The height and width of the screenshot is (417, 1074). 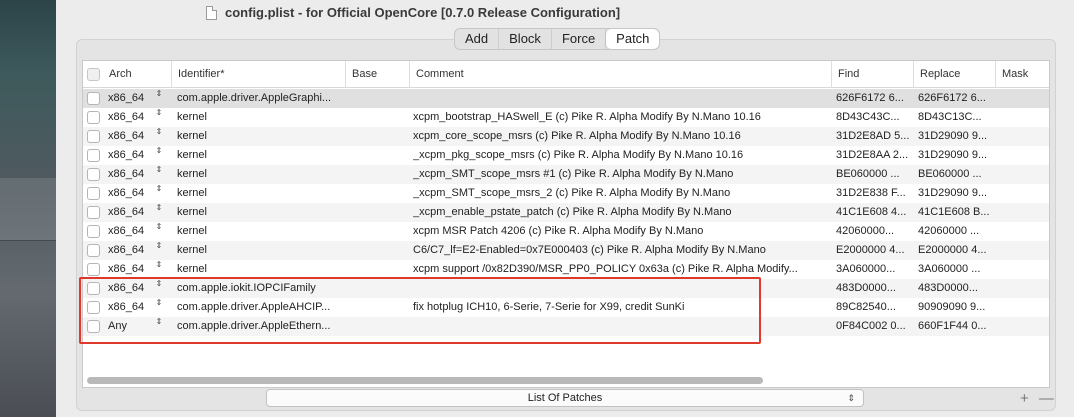 What do you see at coordinates (633, 39) in the screenshot?
I see `tab-patch: Patch` at bounding box center [633, 39].